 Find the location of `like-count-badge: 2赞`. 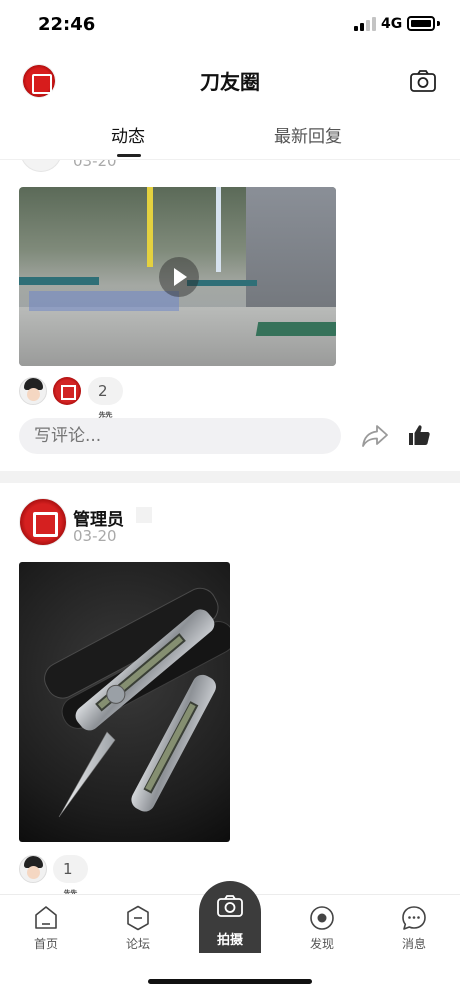

like-count-badge: 2赞 is located at coordinates (105, 402).